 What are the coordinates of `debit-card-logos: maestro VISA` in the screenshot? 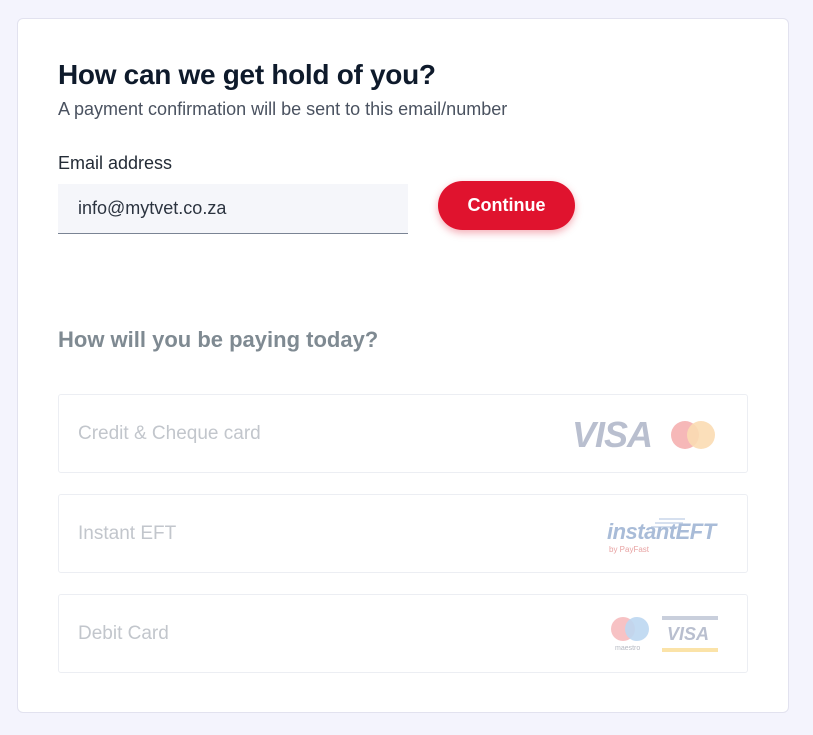 It's located at (669, 635).